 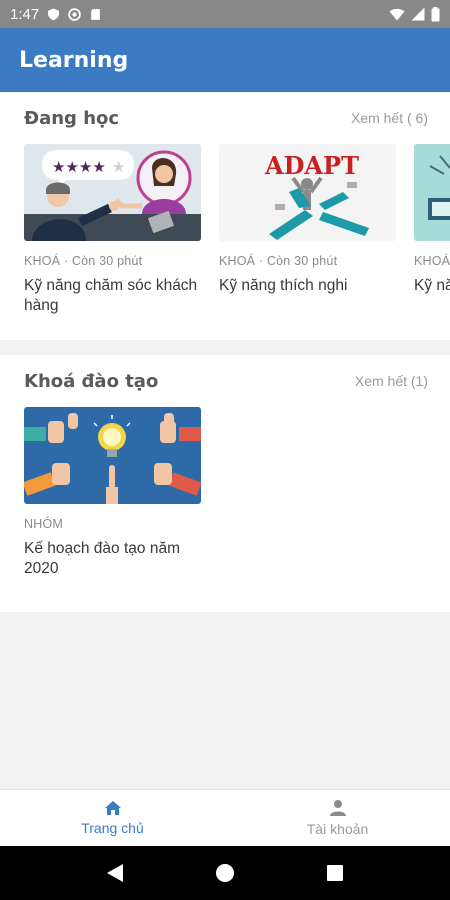 I want to click on section-header: Khoá đào tạo Xem hết (1), so click(x=225, y=381).